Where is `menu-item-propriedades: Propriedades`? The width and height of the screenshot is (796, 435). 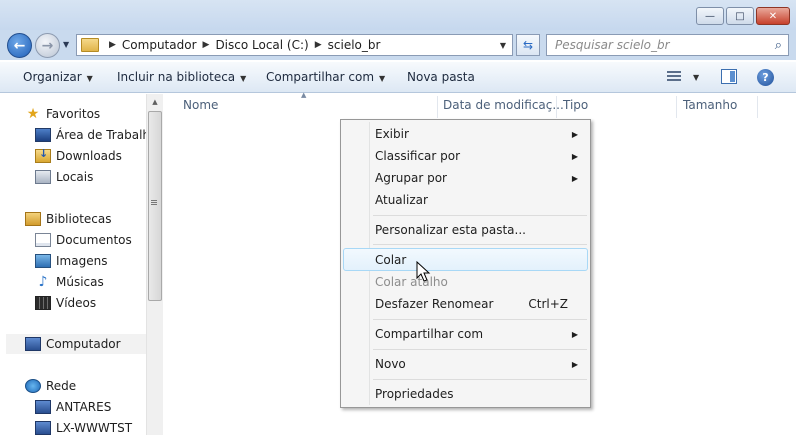
menu-item-propriedades: Propriedades is located at coordinates (465, 394).